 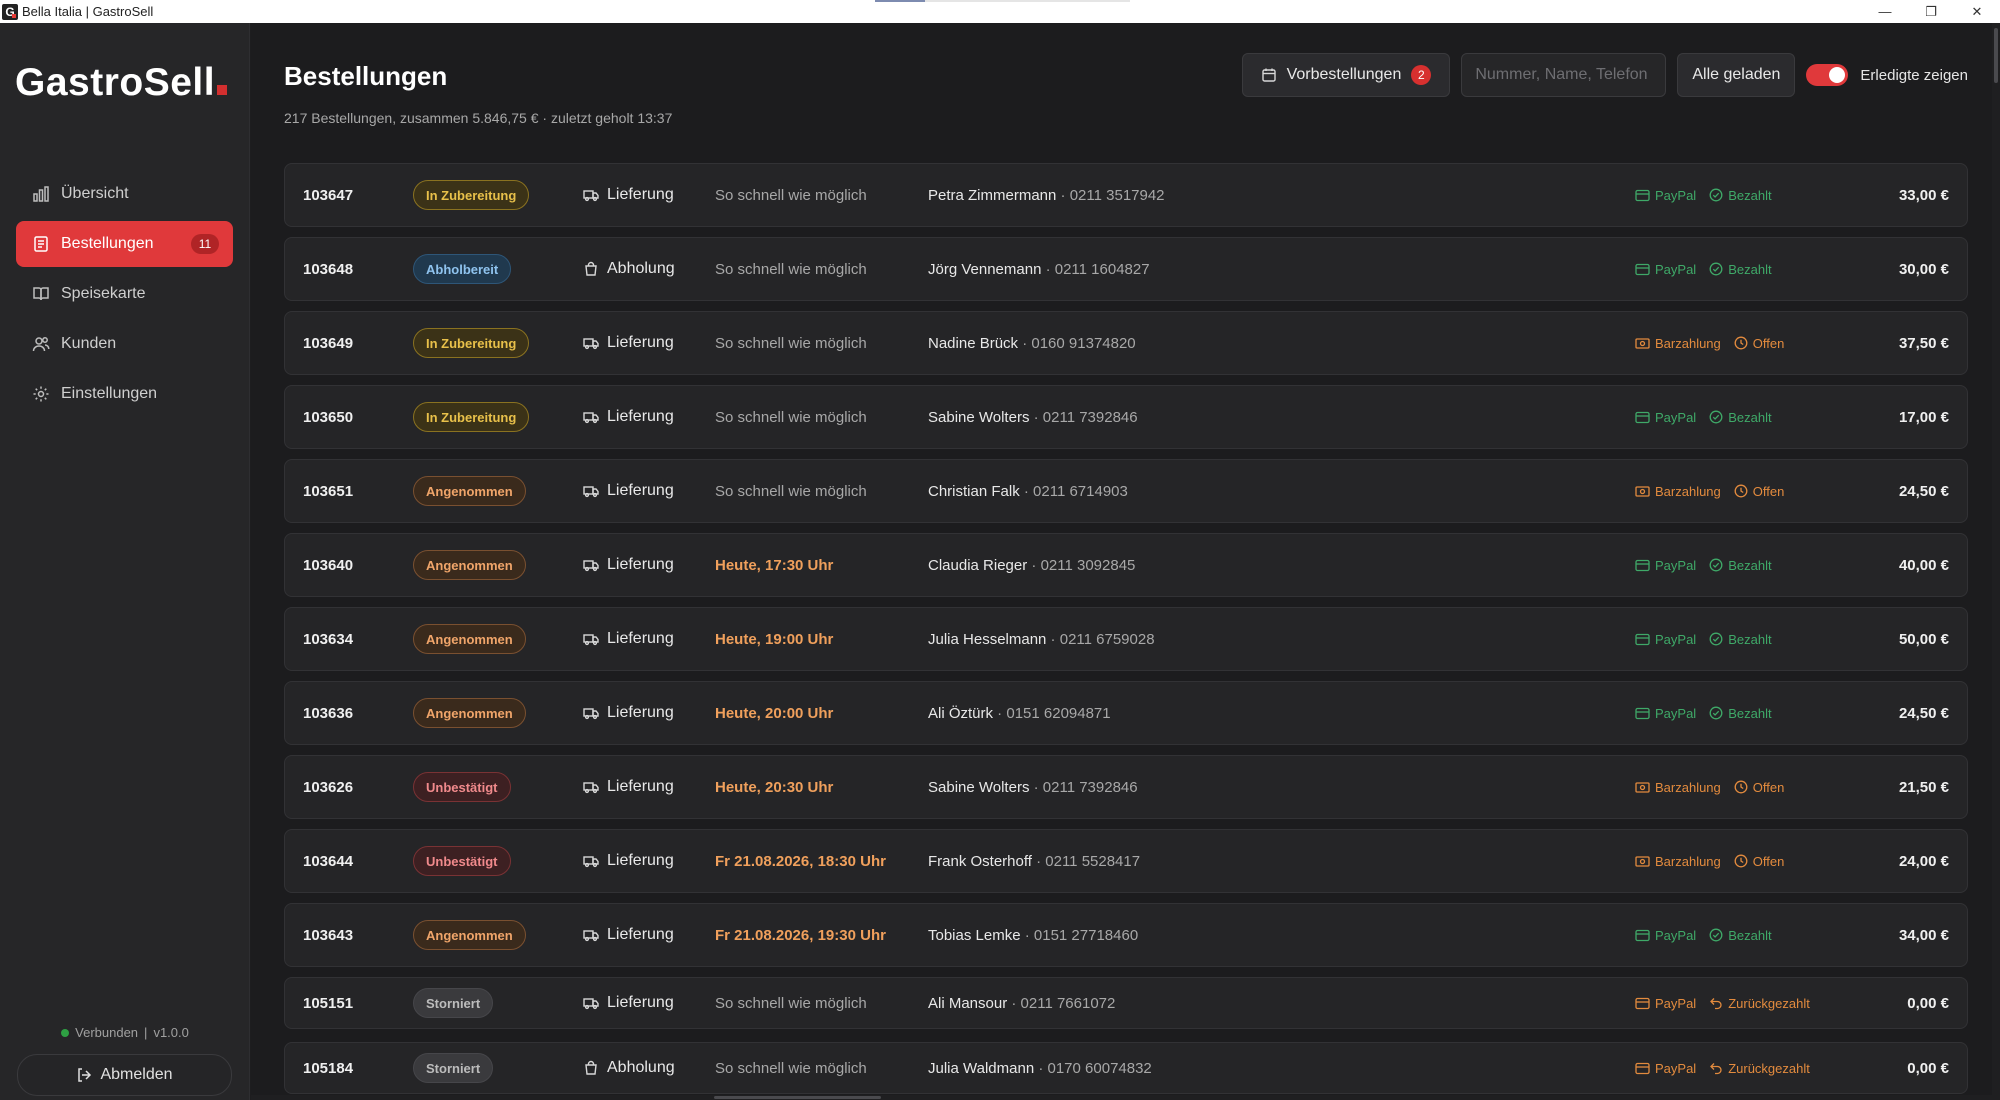 What do you see at coordinates (1034, 861) in the screenshot?
I see `customer-info: Frank Osterhoff · 0211 5528417` at bounding box center [1034, 861].